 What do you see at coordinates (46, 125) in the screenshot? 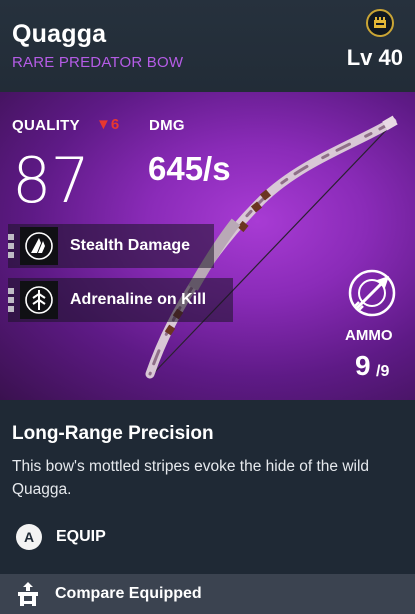
I see `quality-label: QUALITY` at bounding box center [46, 125].